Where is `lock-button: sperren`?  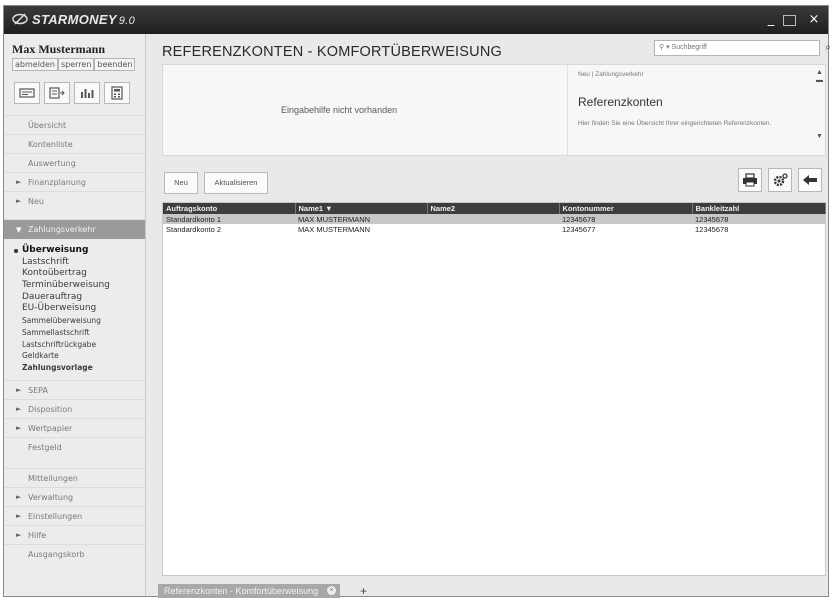
lock-button: sperren is located at coordinates (76, 64).